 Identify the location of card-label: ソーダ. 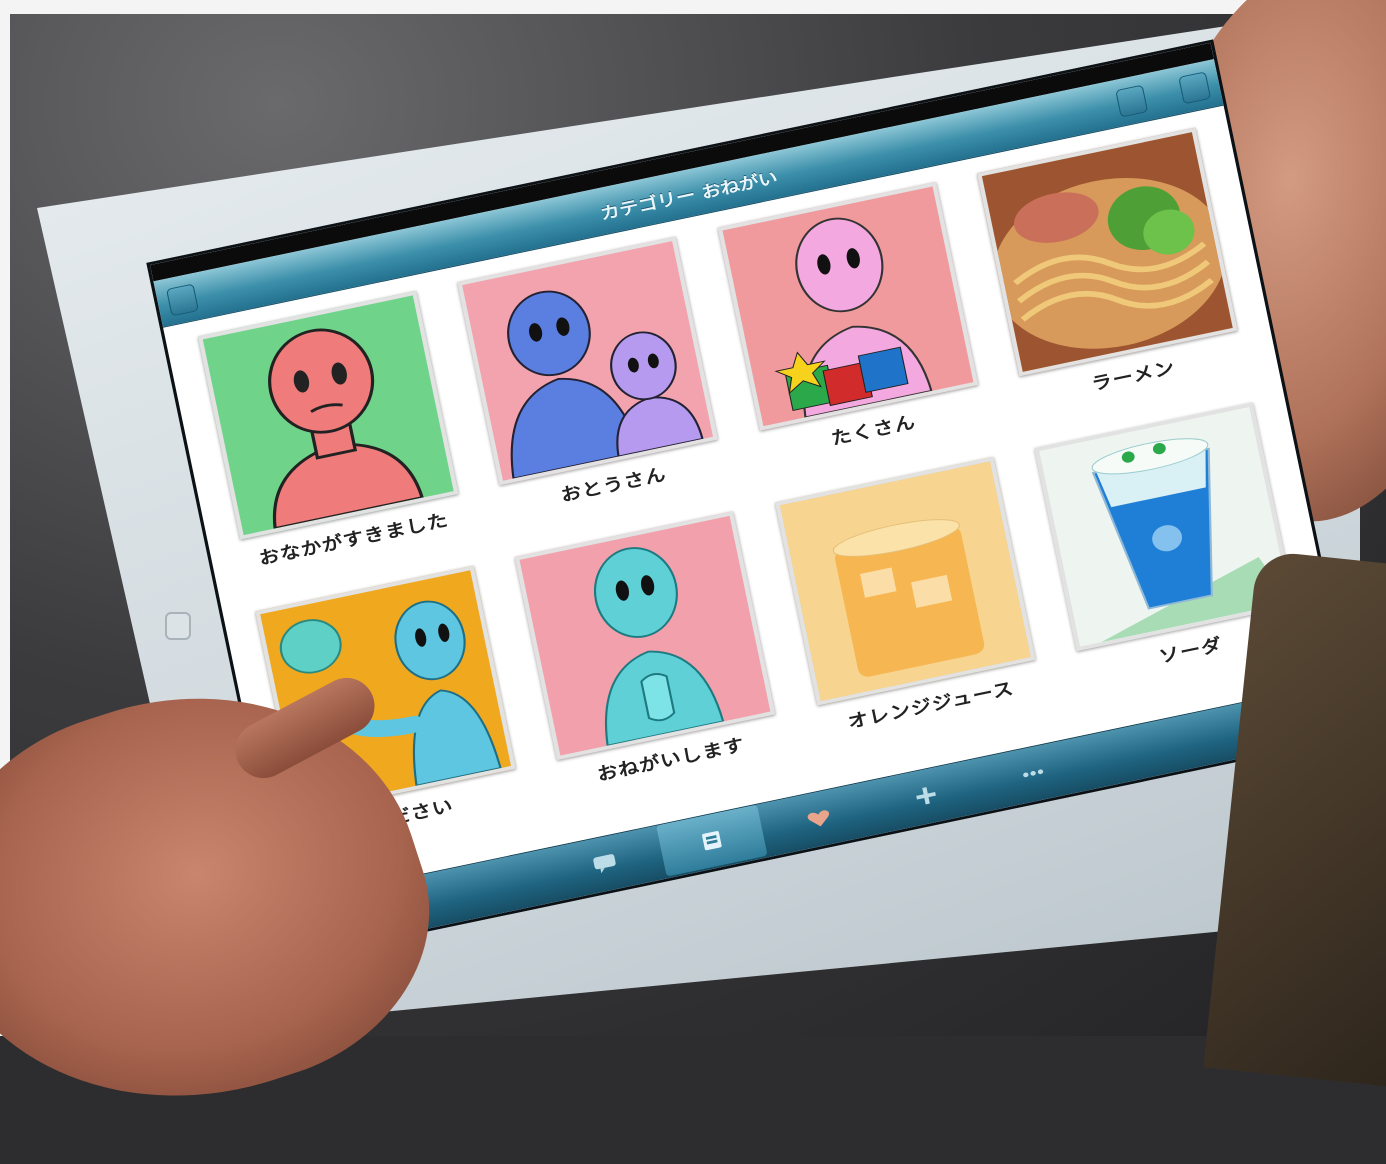
(1191, 651).